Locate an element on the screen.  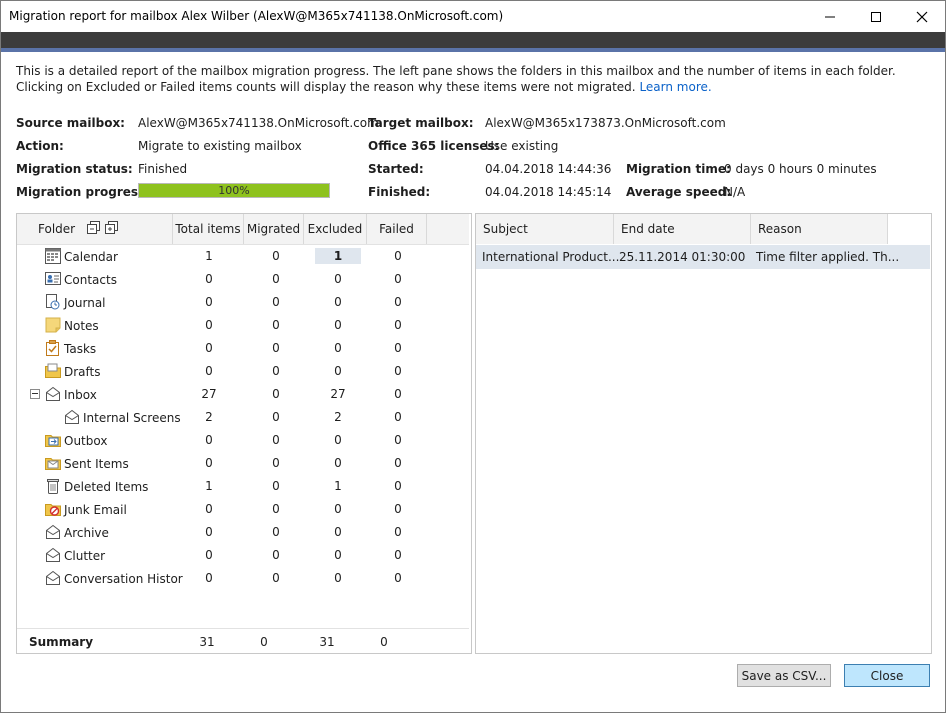
collapse-toggle-icon is located at coordinates (35, 394).